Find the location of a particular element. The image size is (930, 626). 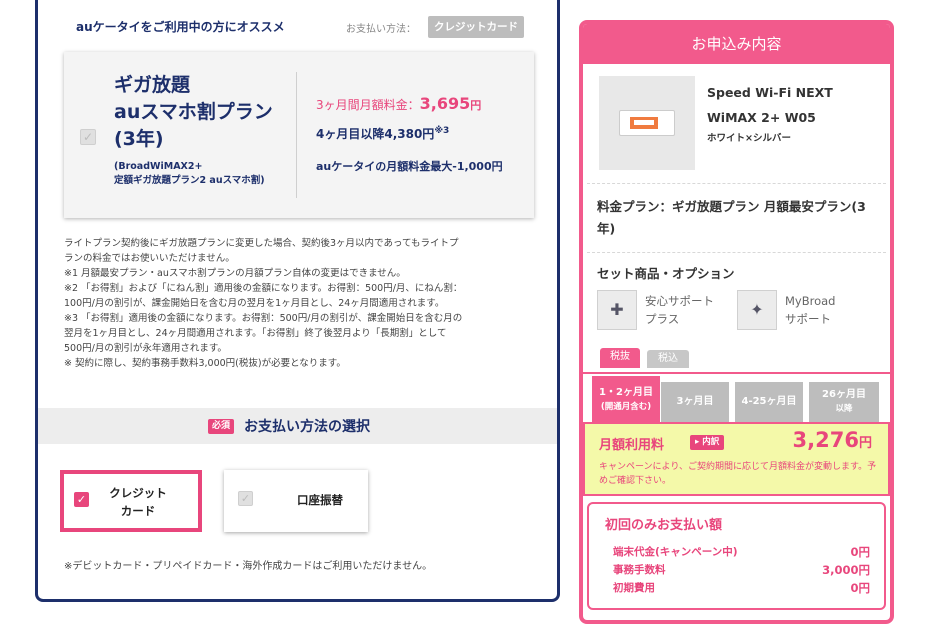

initial-payment-title: 初回のみお支払い額 is located at coordinates (664, 525).